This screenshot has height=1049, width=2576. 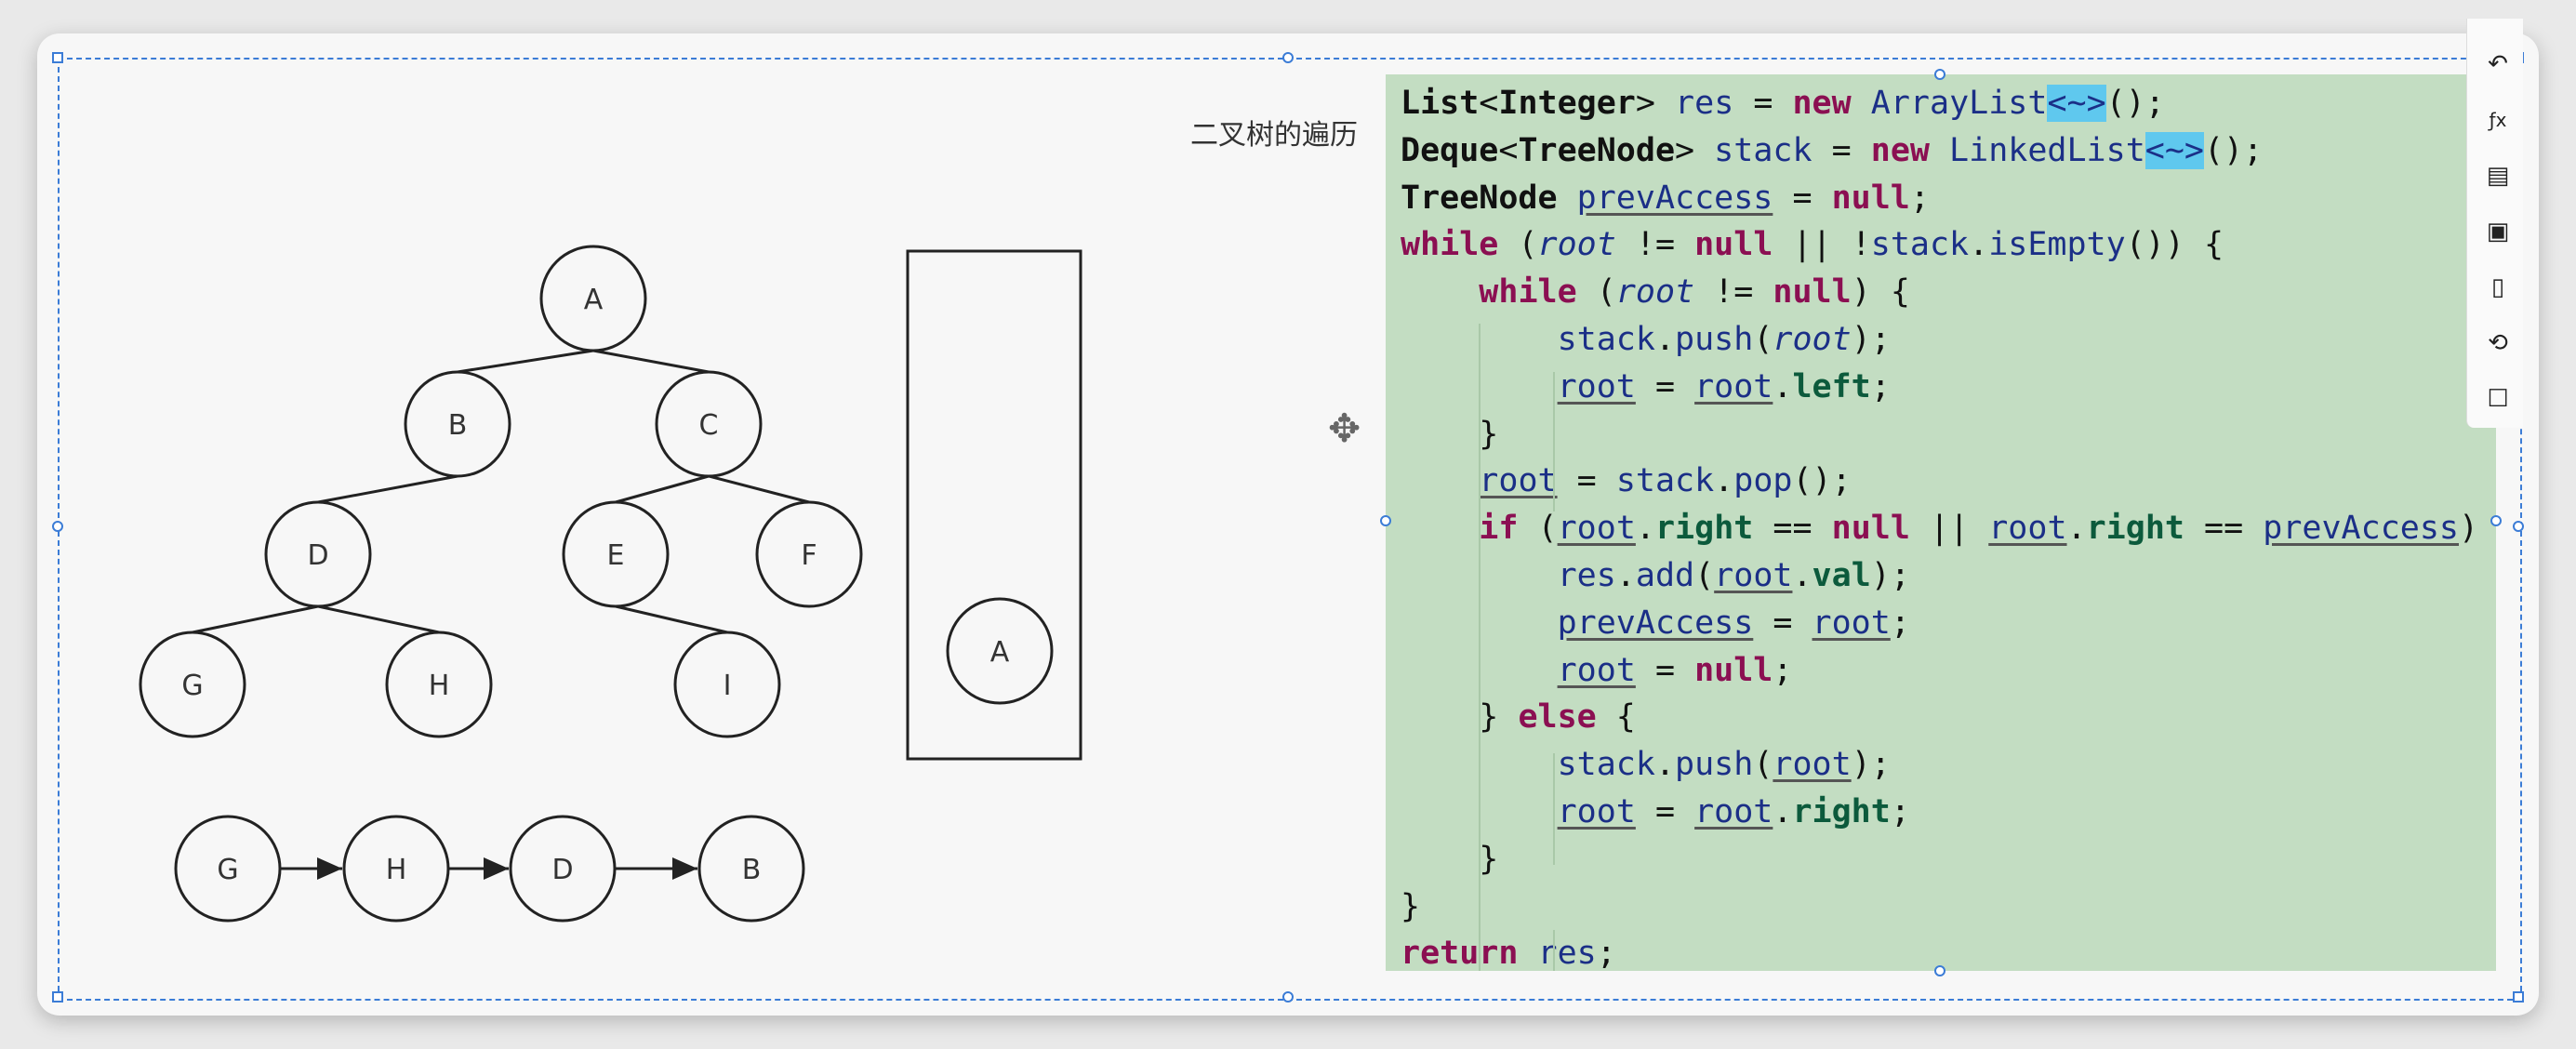 I want to click on tree-node-label: H, so click(x=439, y=686).